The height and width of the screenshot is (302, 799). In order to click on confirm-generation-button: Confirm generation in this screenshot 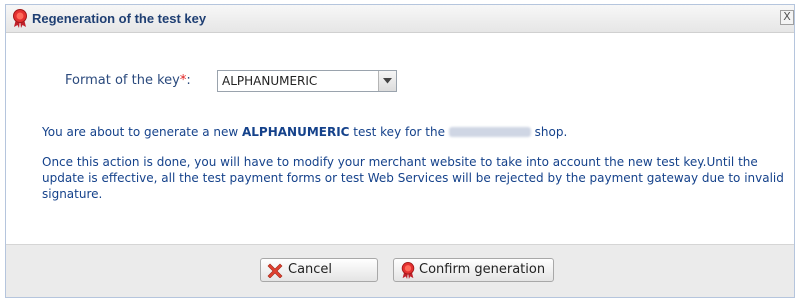, I will do `click(473, 270)`.